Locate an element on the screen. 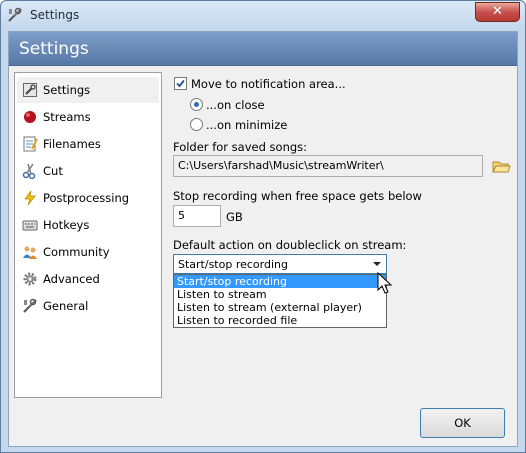 The width and height of the screenshot is (526, 453). dropdown-option: Start/stop recording is located at coordinates (280, 281).